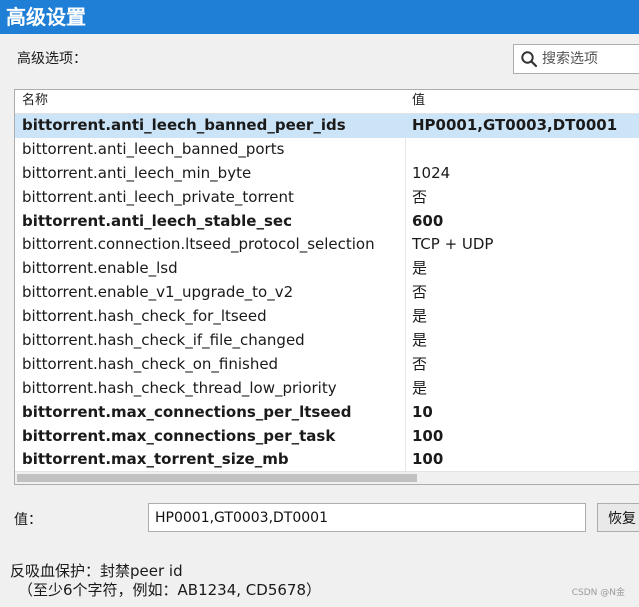 This screenshot has height=607, width=639. I want to click on setting-name: bittorrent.max_torrent_size_mb, so click(155, 459).